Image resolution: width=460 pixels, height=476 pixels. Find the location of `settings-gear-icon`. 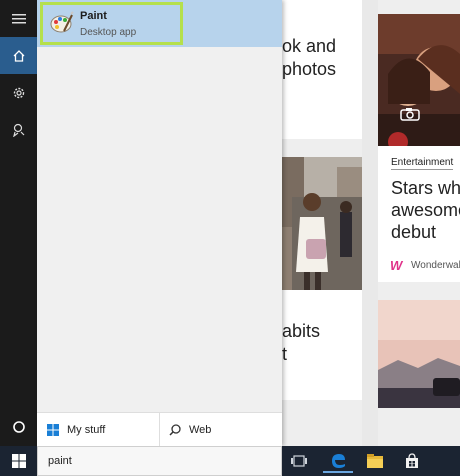

settings-gear-icon is located at coordinates (18, 92).